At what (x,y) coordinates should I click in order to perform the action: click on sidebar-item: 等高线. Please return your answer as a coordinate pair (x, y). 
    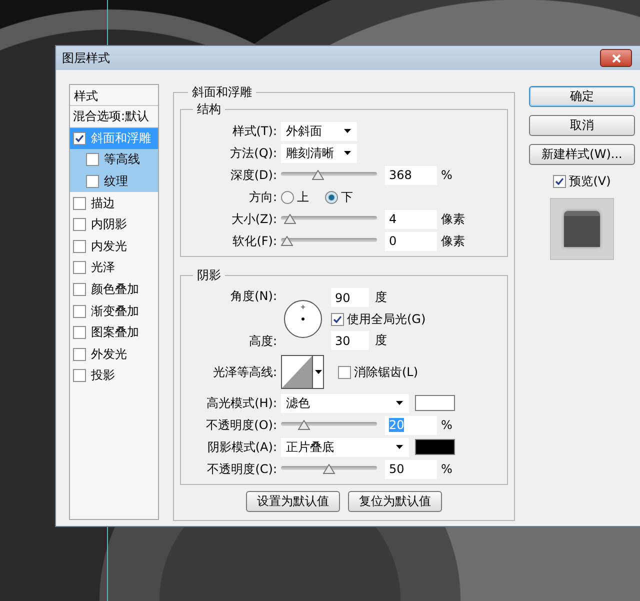
    Looking at the image, I should click on (114, 160).